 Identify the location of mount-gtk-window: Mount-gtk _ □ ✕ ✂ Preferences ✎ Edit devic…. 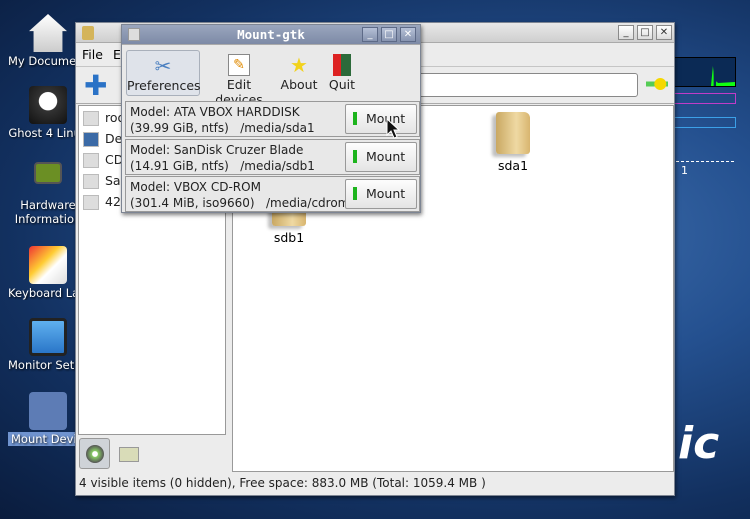
(271, 118).